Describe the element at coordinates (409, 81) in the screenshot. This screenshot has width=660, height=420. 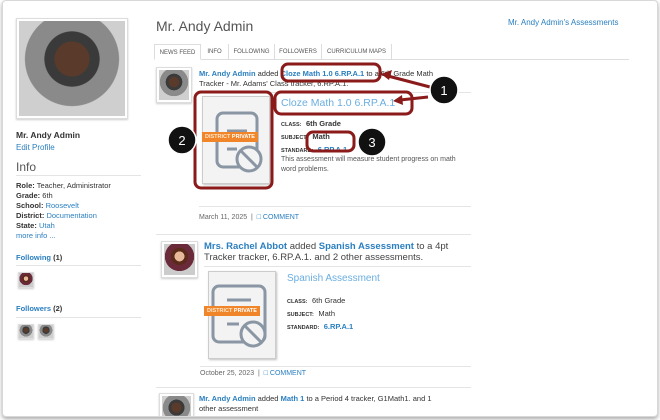
I see `arrow-1a` at that location.